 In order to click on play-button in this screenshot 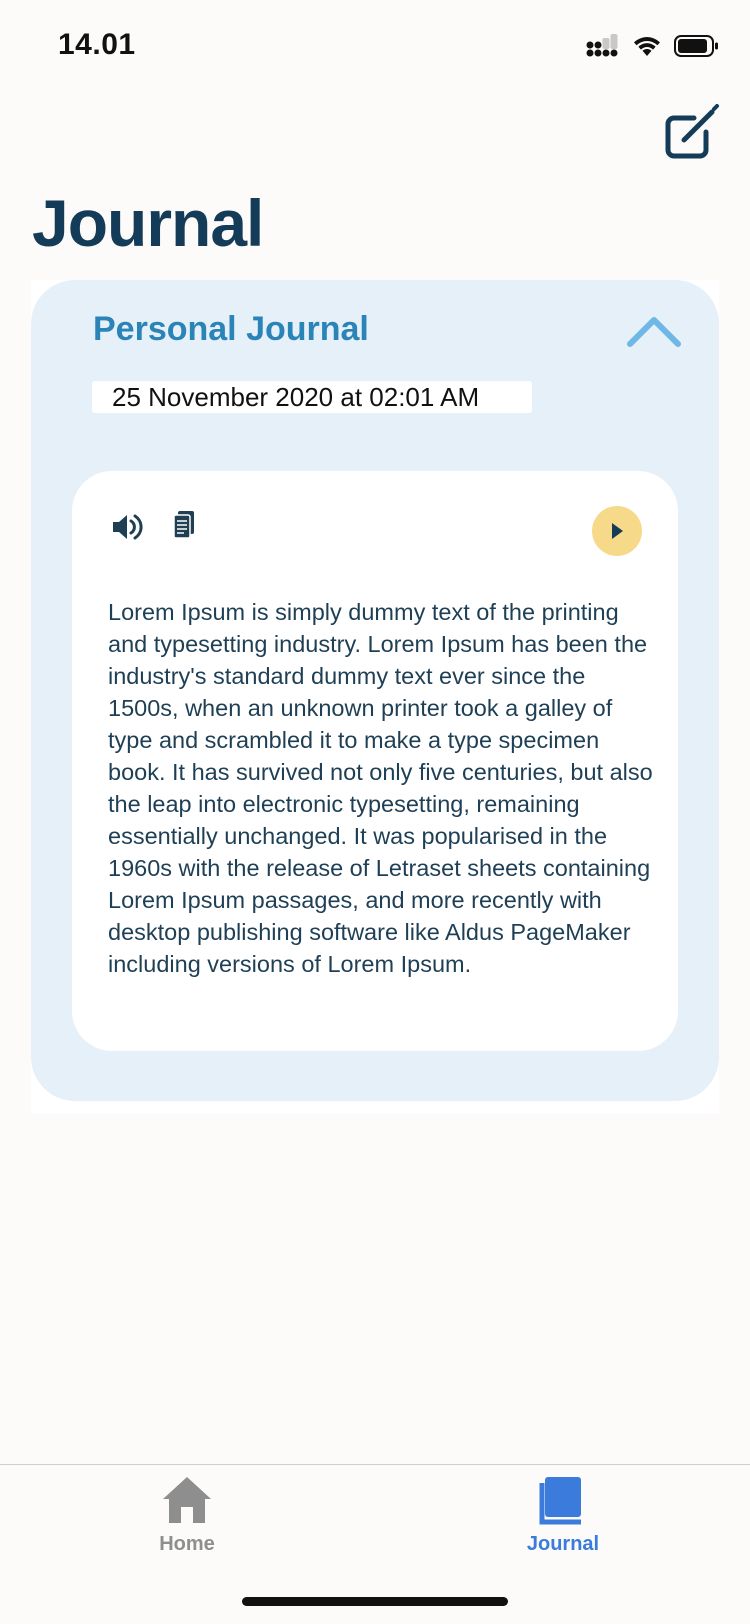, I will do `click(617, 531)`.